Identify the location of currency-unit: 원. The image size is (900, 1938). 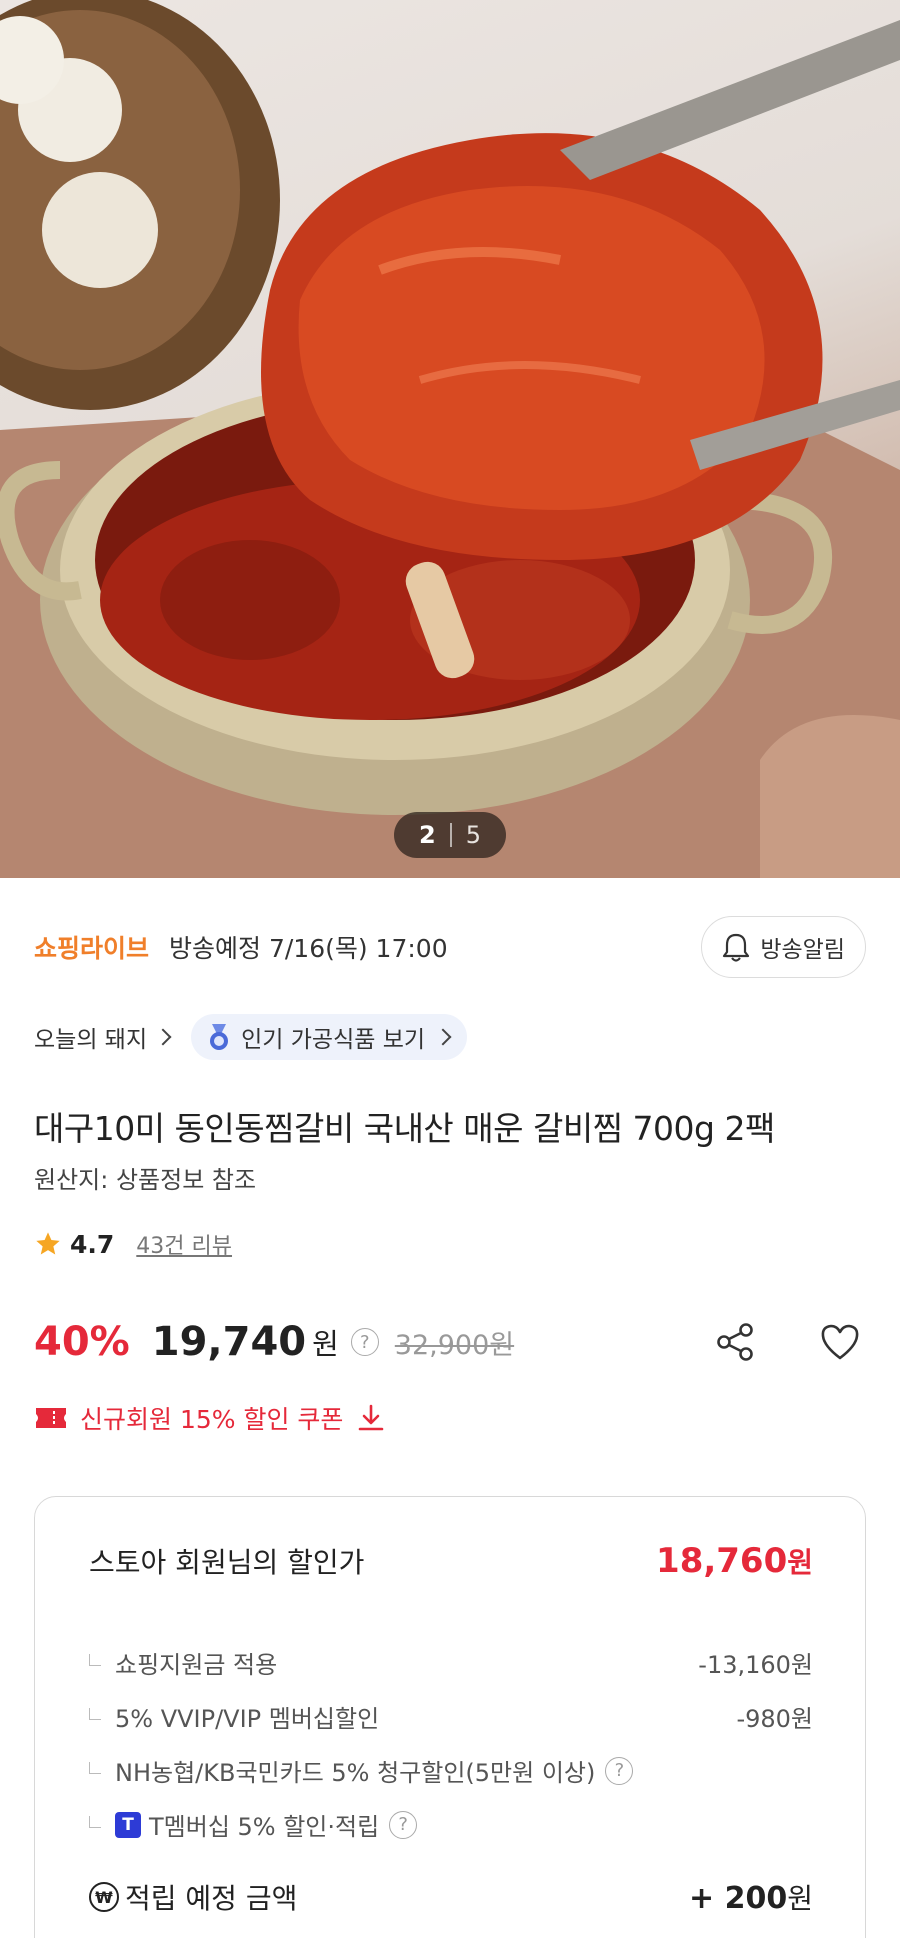
(325, 1344).